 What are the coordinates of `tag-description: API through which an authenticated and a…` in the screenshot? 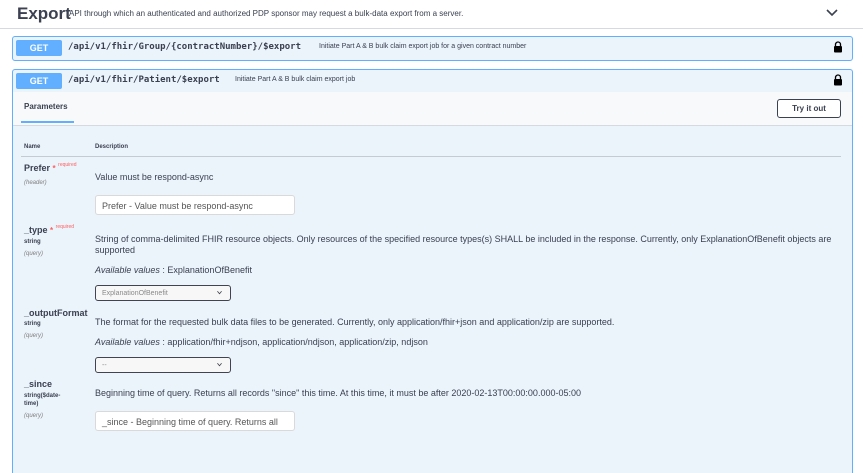 It's located at (266, 13).